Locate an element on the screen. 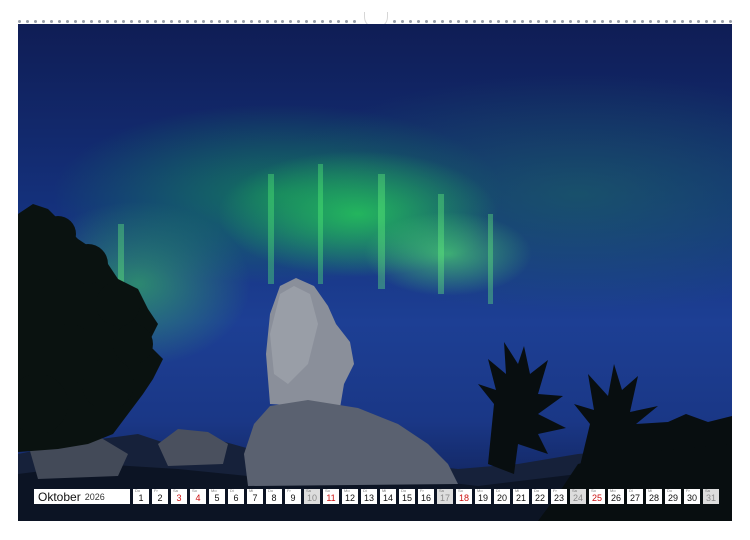  day-number: 2 is located at coordinates (160, 498).